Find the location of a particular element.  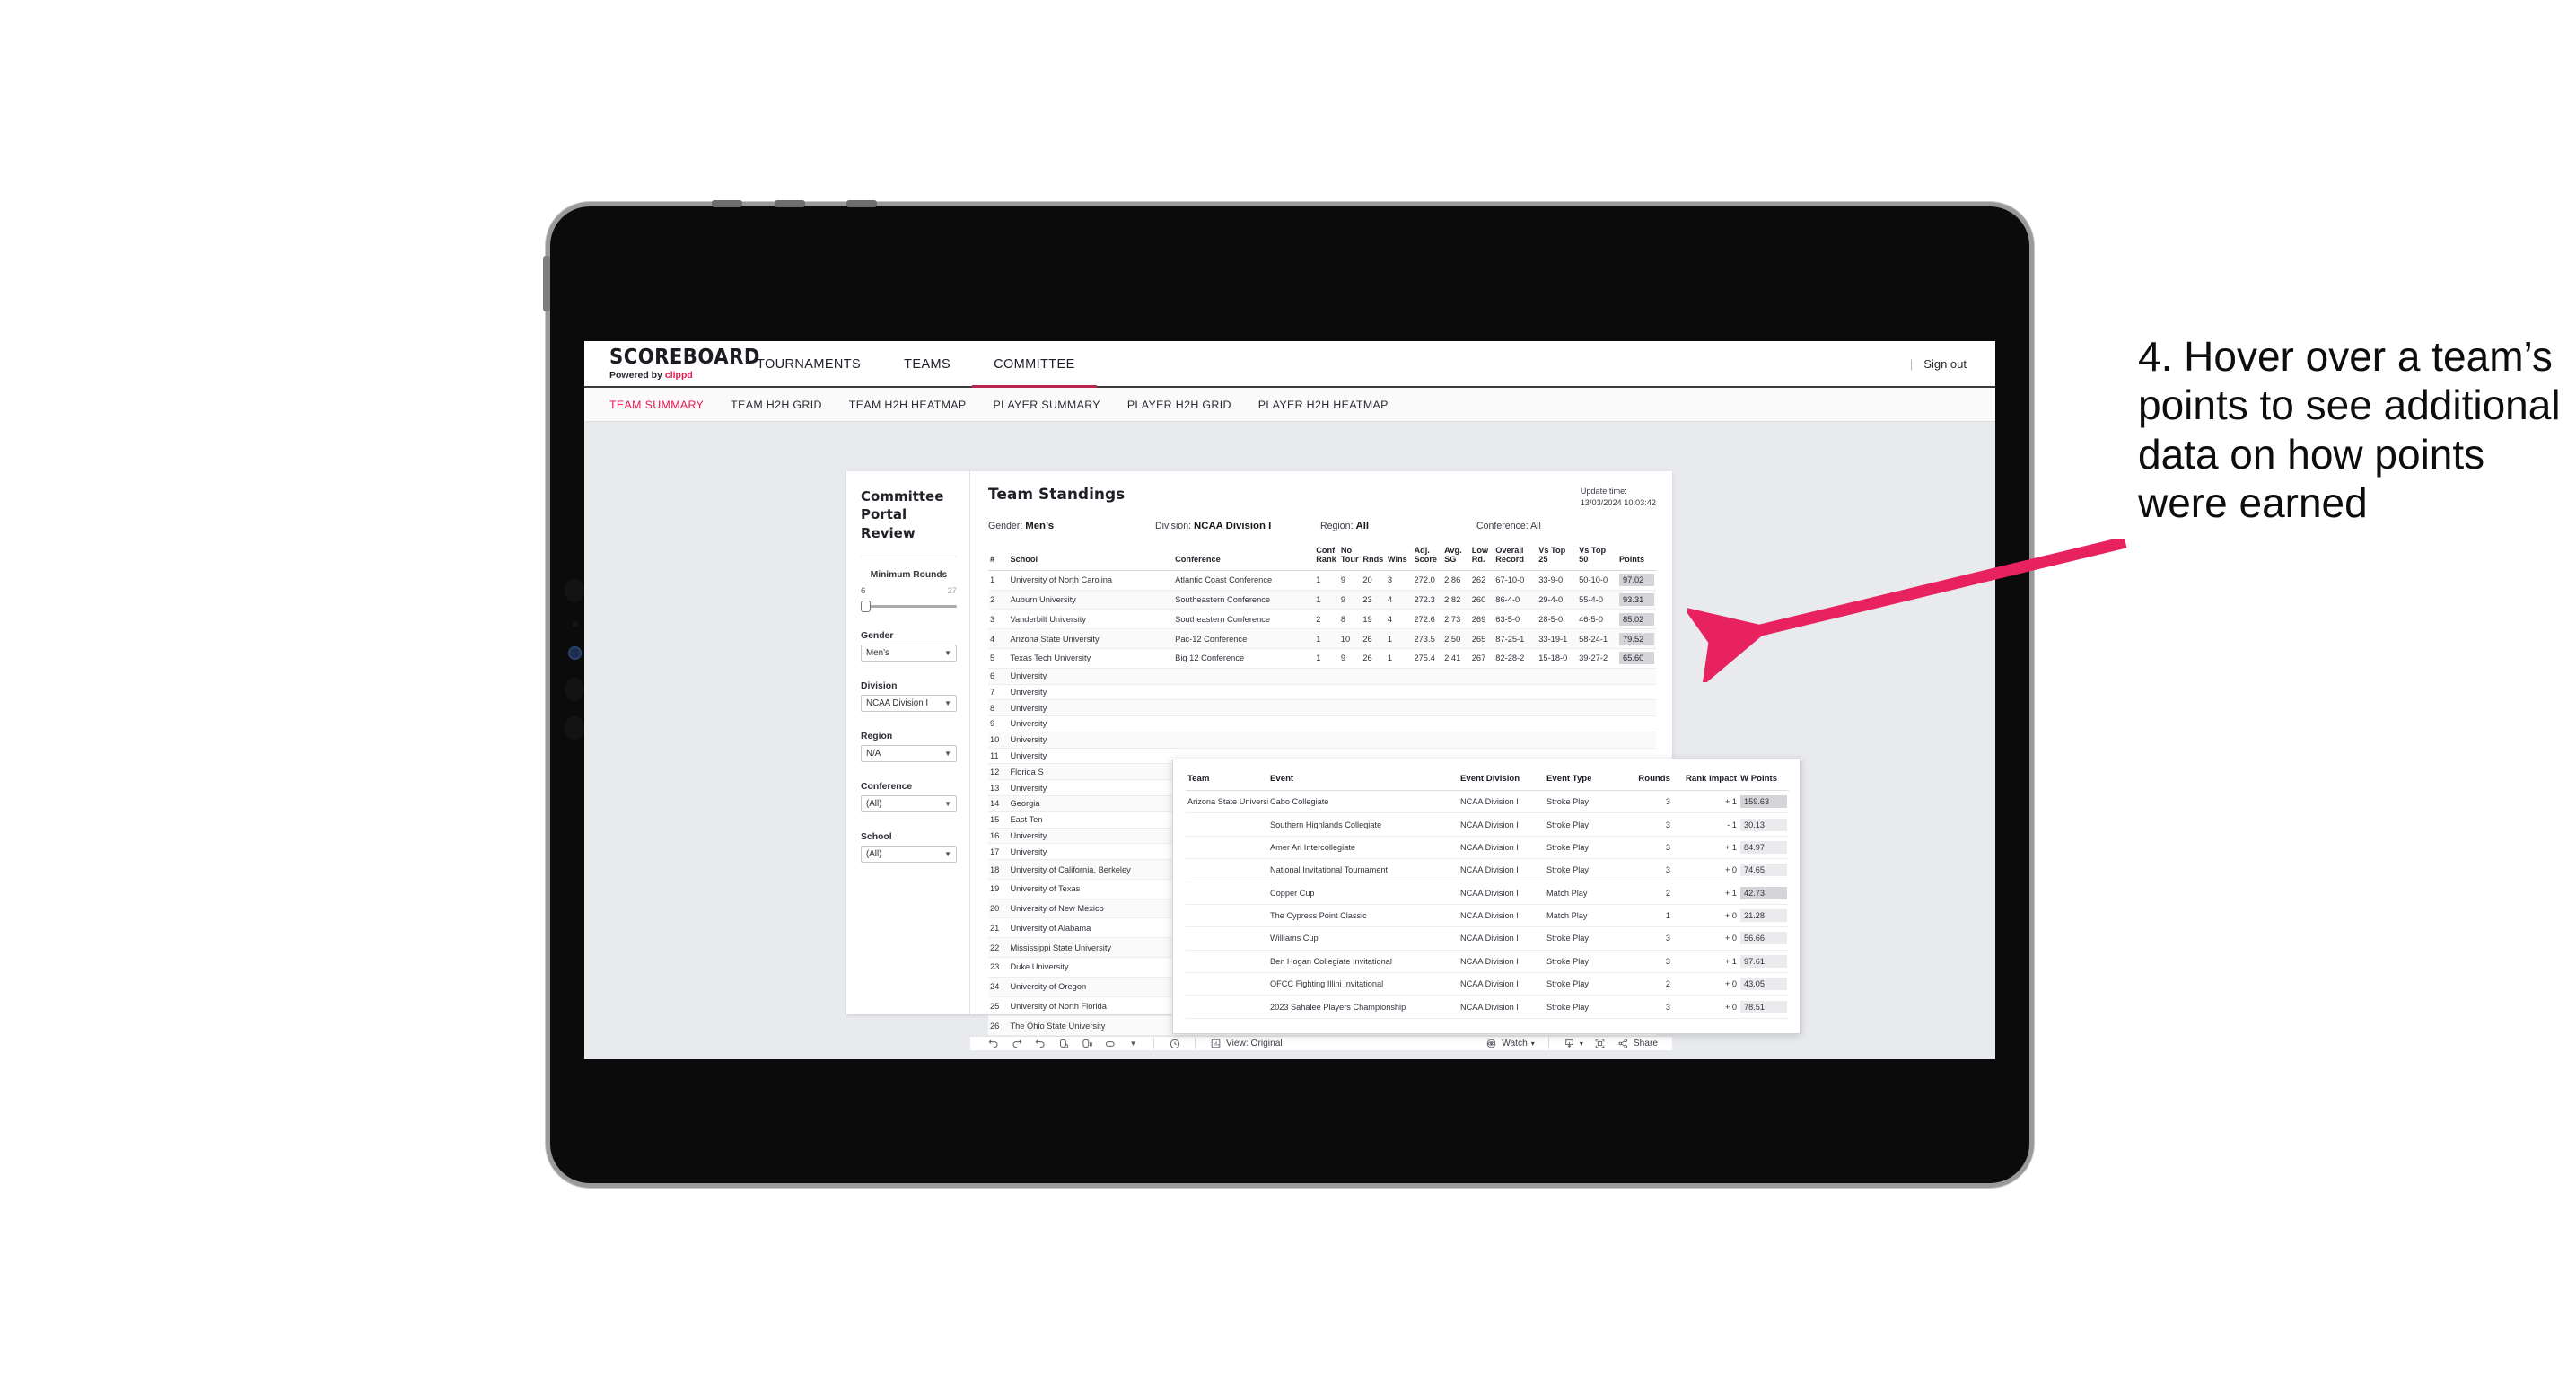

history-clock-icon is located at coordinates (1174, 1043).